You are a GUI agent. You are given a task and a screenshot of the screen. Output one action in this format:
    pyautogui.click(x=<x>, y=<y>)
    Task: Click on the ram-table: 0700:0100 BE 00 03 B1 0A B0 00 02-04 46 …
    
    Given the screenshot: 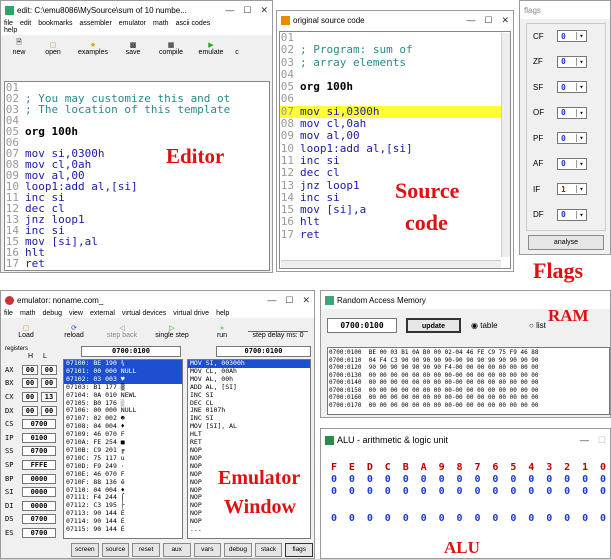 What is the action you would take?
    pyautogui.click(x=468, y=381)
    